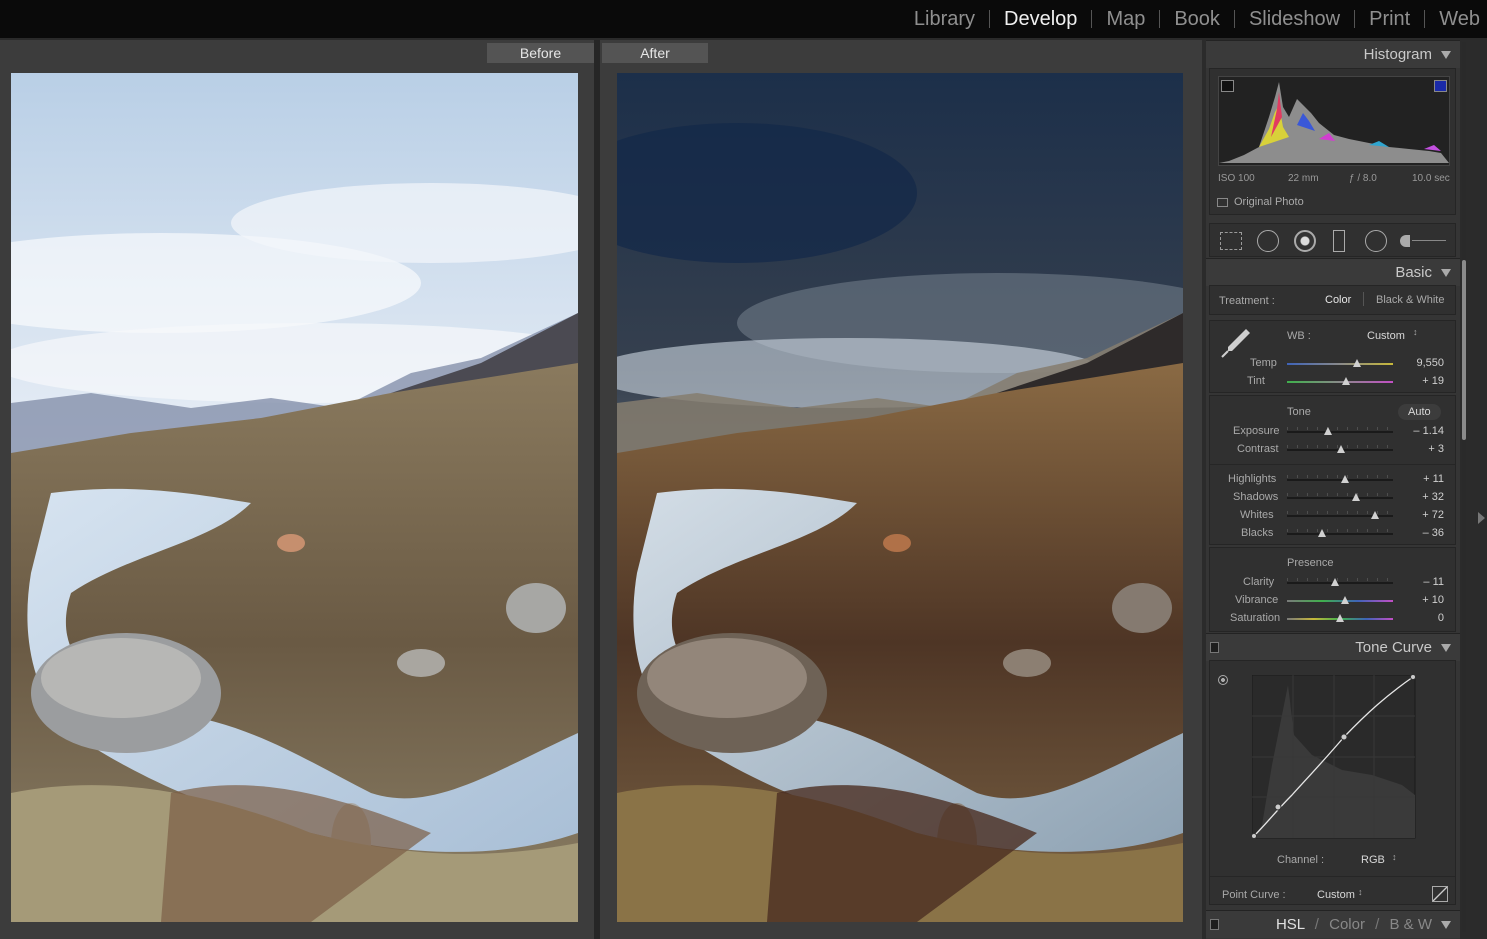 This screenshot has height=939, width=1487. What do you see at coordinates (1258, 449) in the screenshot?
I see `contrast-label: Contrast` at bounding box center [1258, 449].